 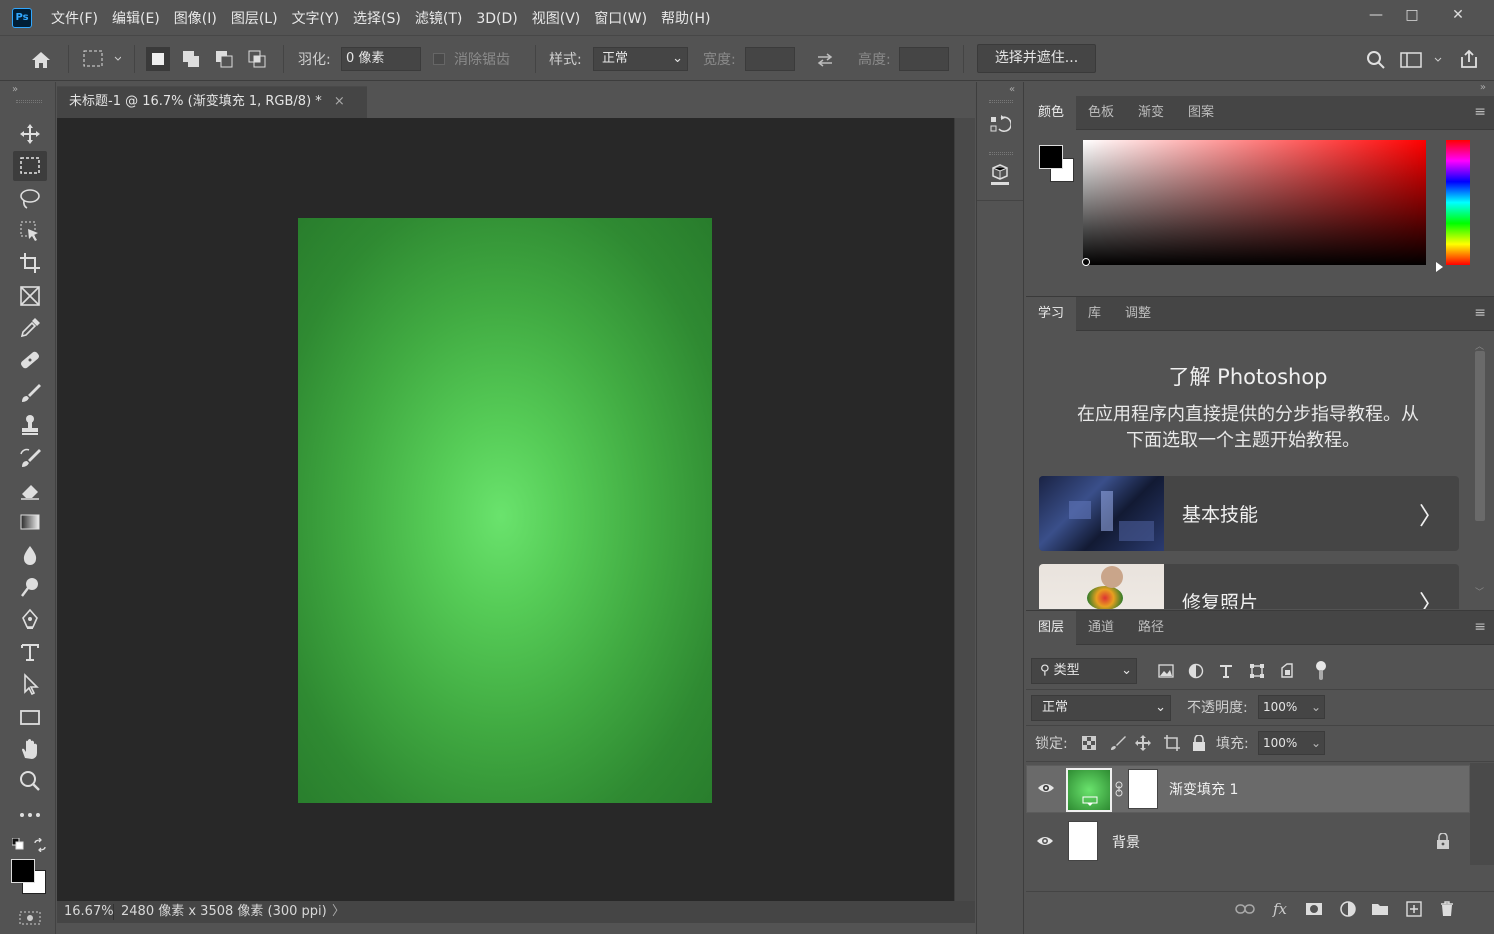 I want to click on tab-libraries: 库, so click(x=1094, y=314).